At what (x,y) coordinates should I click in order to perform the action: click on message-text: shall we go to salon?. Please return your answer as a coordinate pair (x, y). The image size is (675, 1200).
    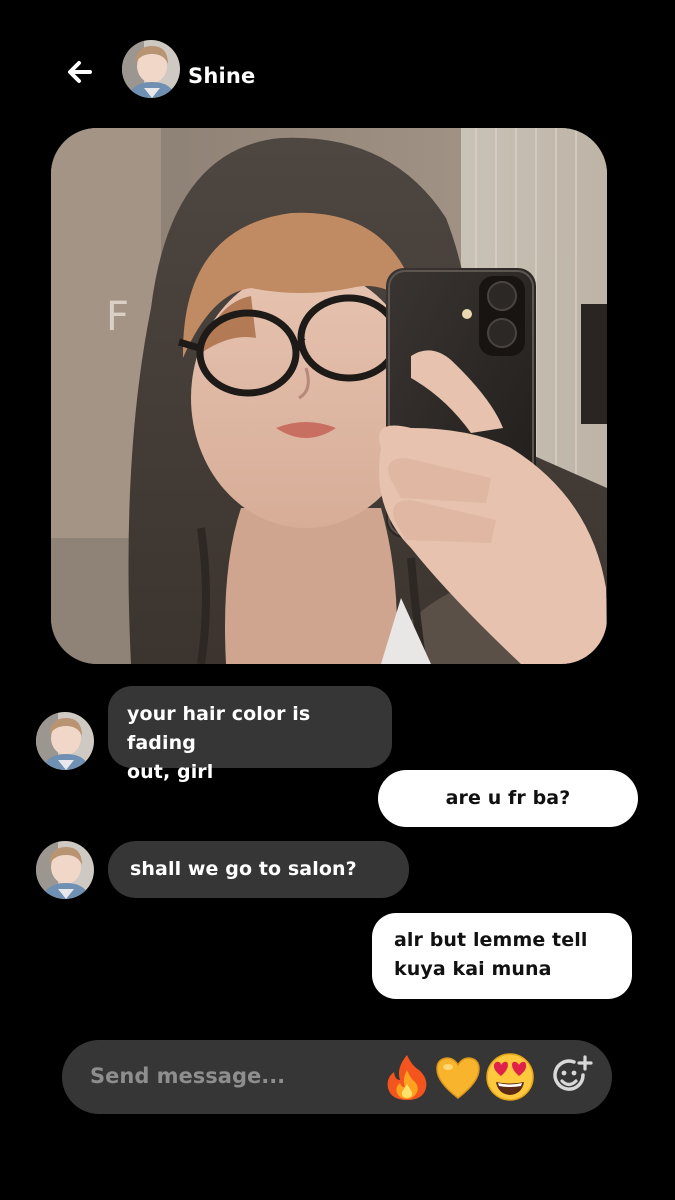
    Looking at the image, I should click on (243, 869).